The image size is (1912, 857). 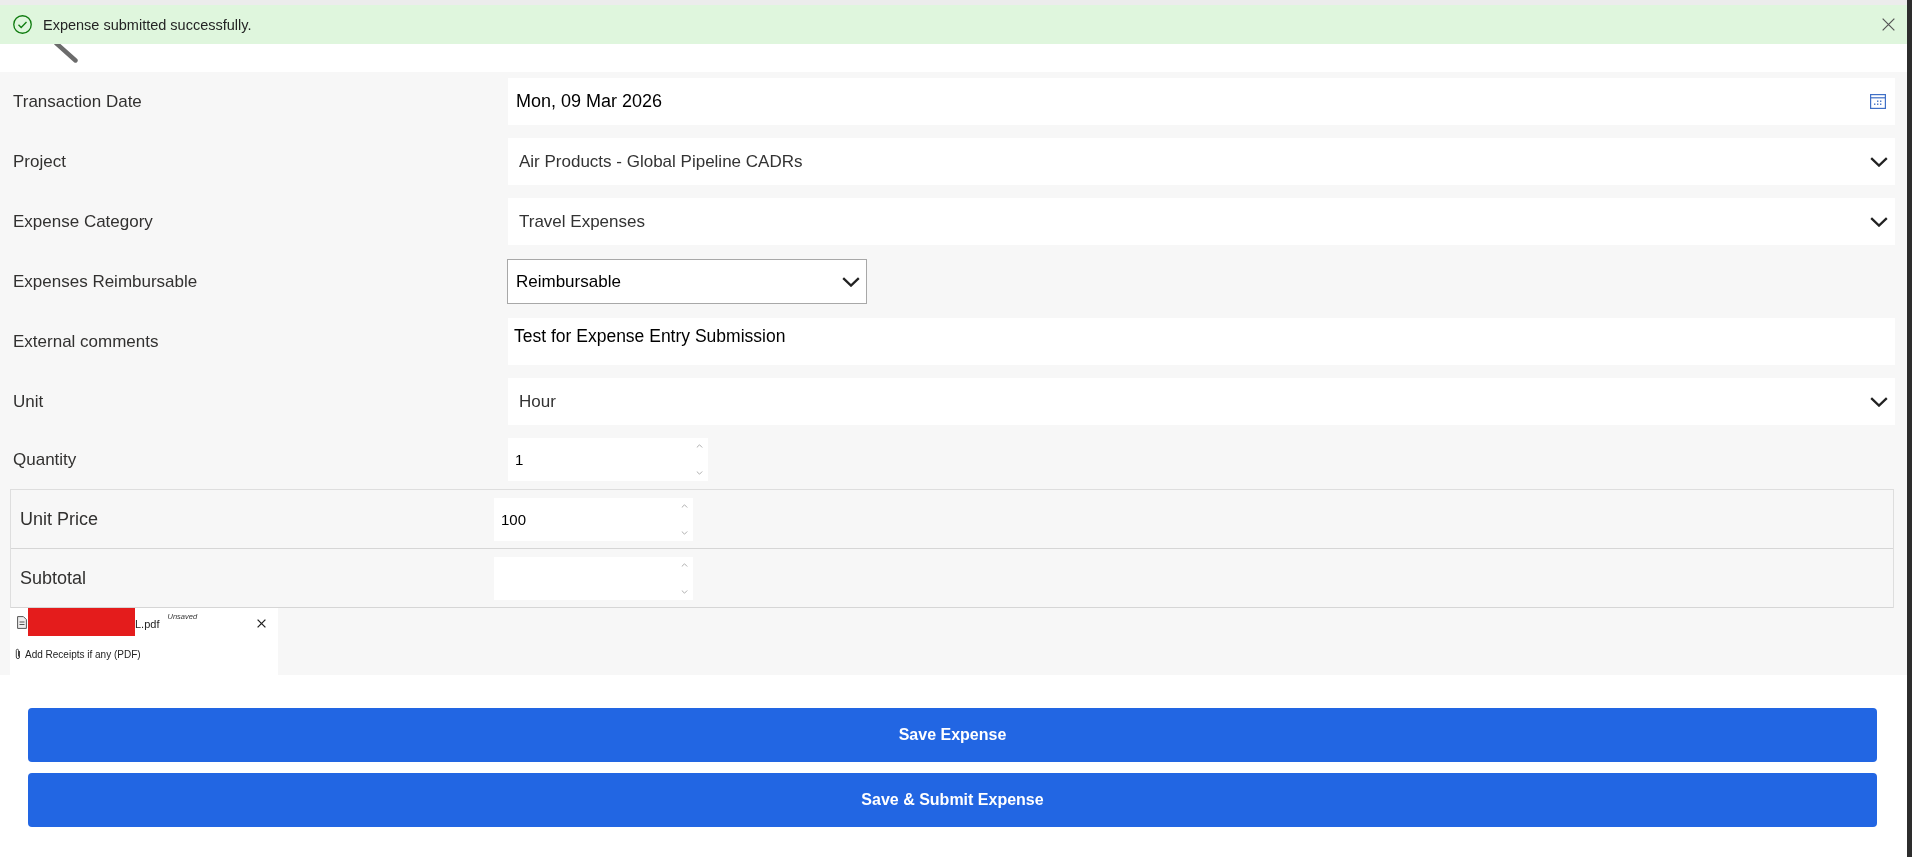 I want to click on primary-button: Save Expense, so click(x=952, y=735).